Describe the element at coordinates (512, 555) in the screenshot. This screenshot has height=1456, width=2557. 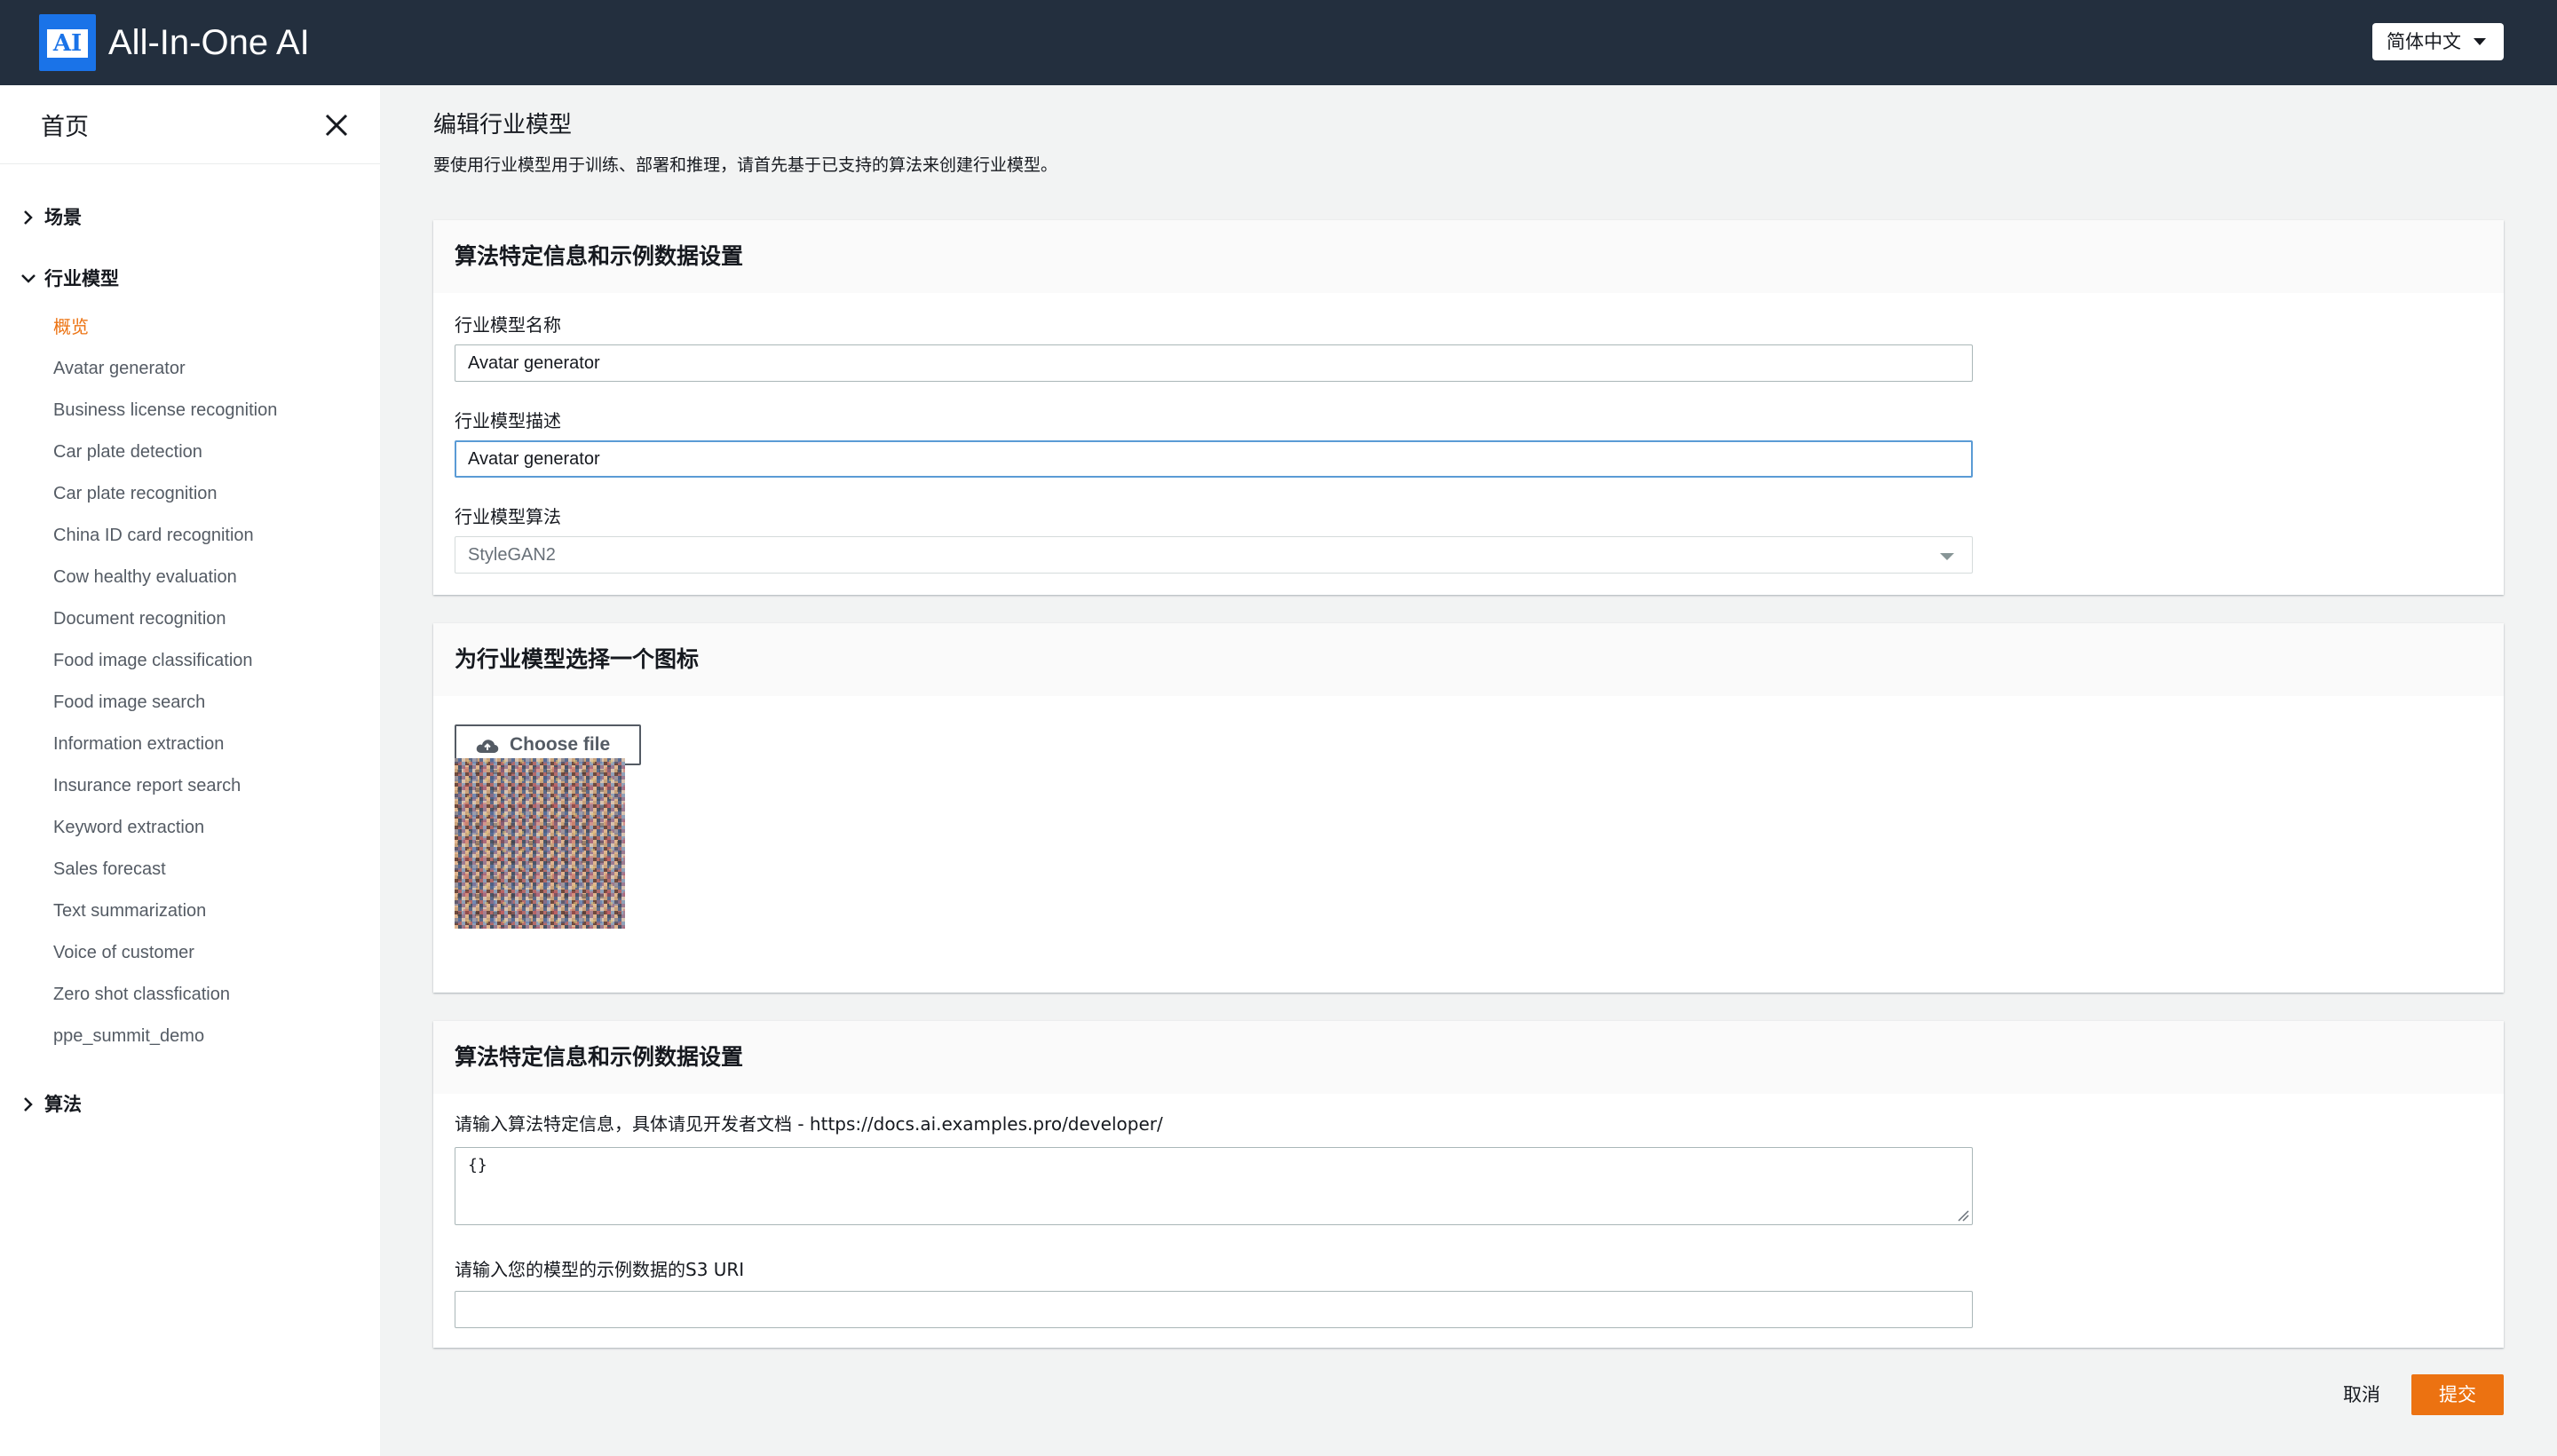
I see `model-algorithm-value: StyleGAN2` at that location.